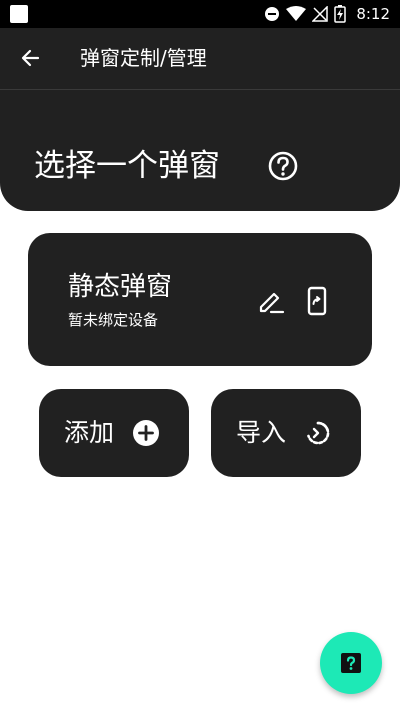  Describe the element at coordinates (143, 58) in the screenshot. I see `page-title: 弹窗定制/管理` at that location.